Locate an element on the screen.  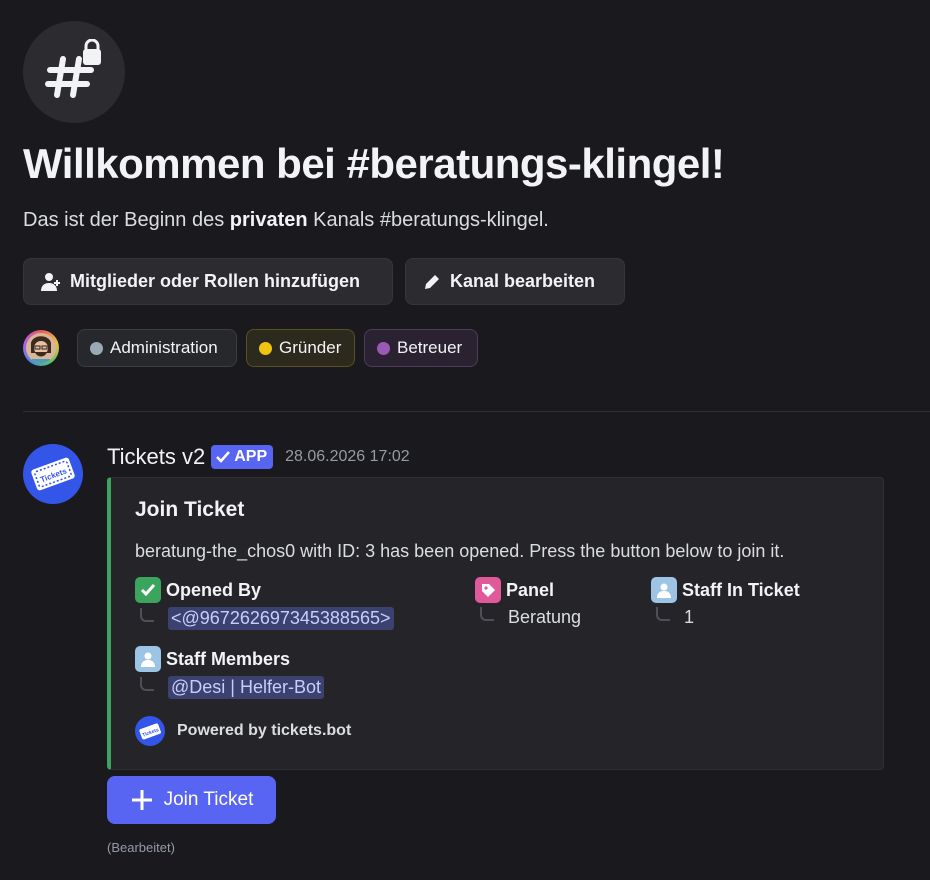
divider is located at coordinates (476, 411).